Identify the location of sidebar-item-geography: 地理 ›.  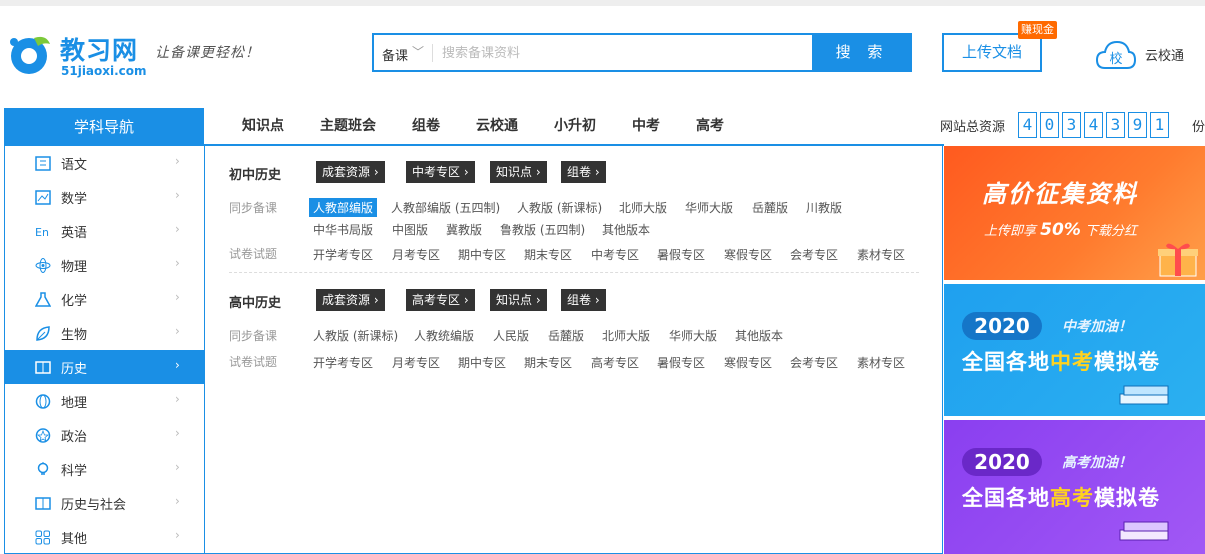
(104, 401).